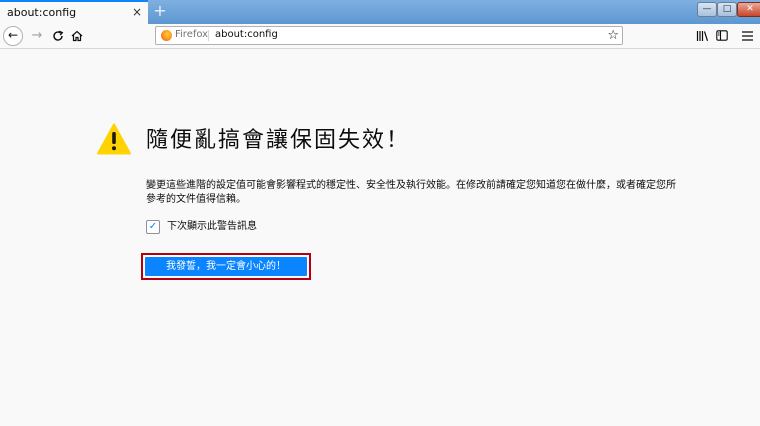 The width and height of the screenshot is (760, 426). Describe the element at coordinates (246, 34) in the screenshot. I see `url-input: about:config` at that location.